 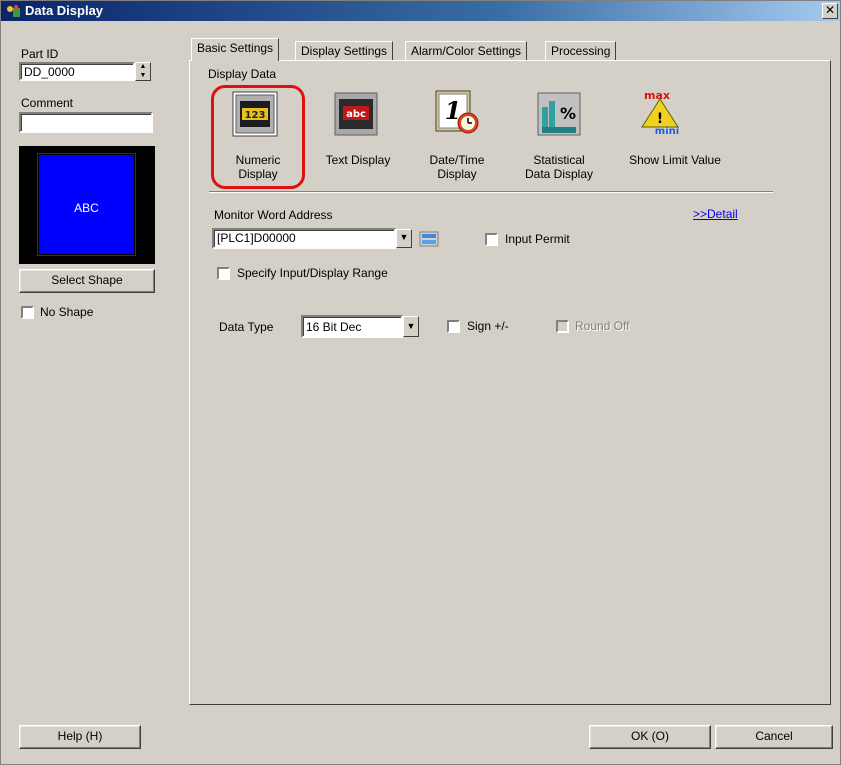 What do you see at coordinates (352, 326) in the screenshot?
I see `data-type-combo: 16 Bit Dec` at bounding box center [352, 326].